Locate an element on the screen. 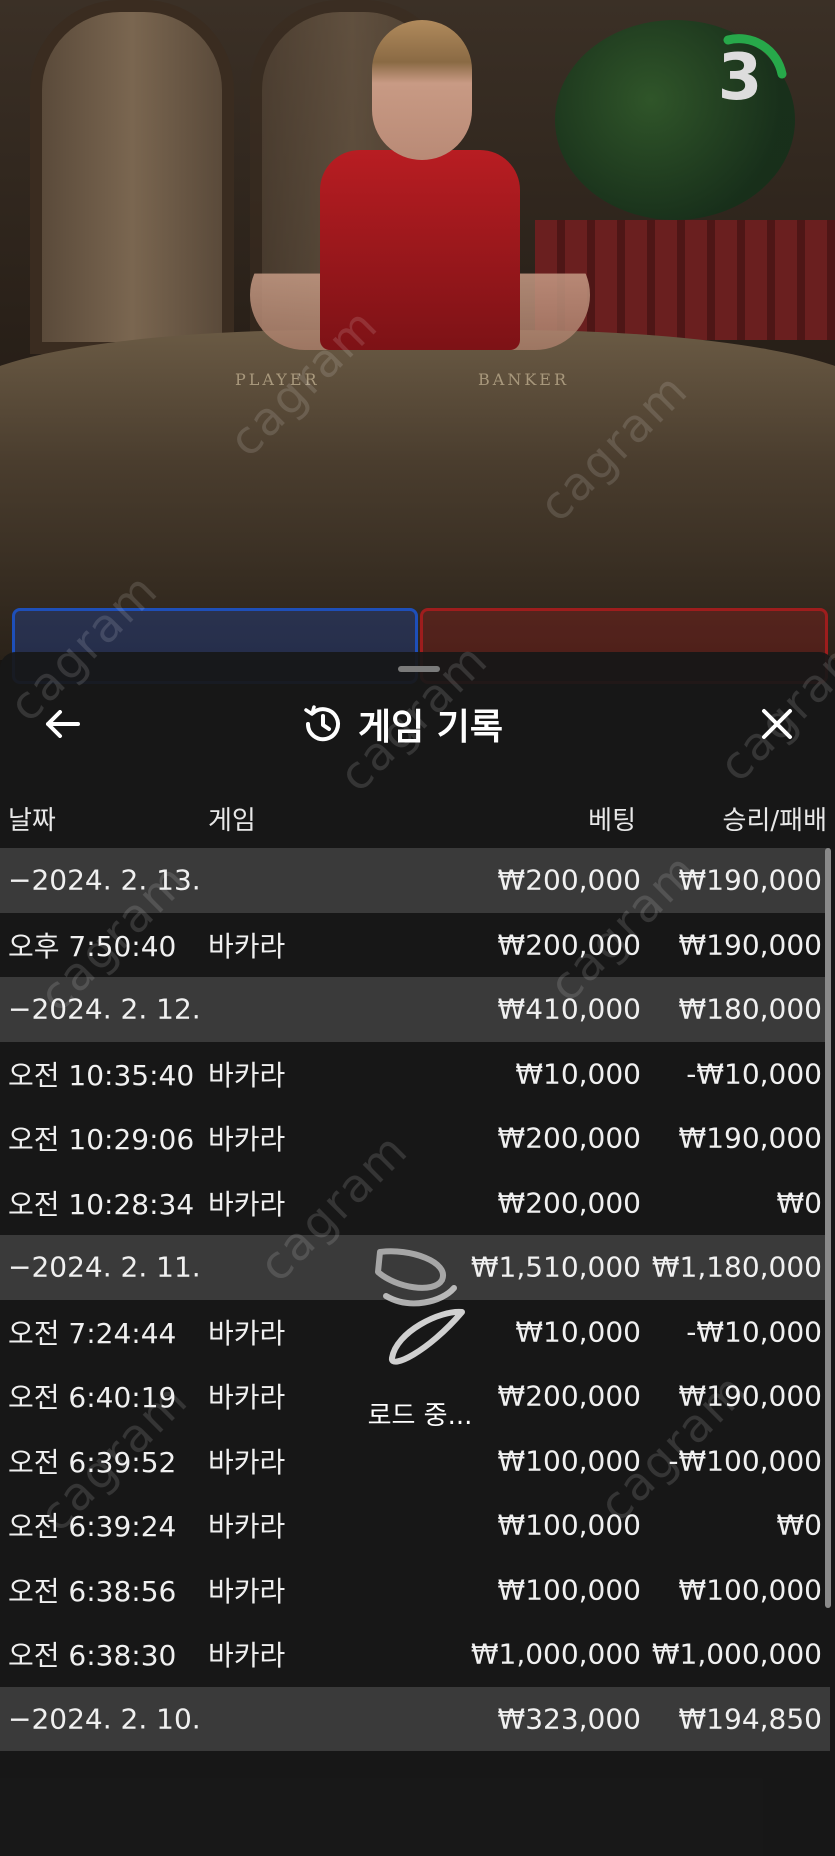 This screenshot has height=1856, width=835. history-scrollbar is located at coordinates (828, 1228).